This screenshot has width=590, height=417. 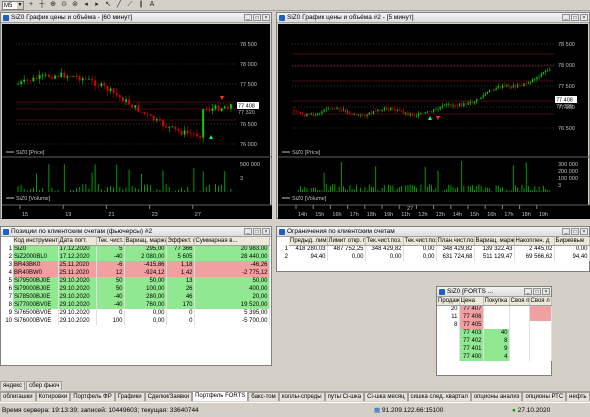 What do you see at coordinates (108, 5) in the screenshot?
I see `pointer-icon: ↖` at bounding box center [108, 5].